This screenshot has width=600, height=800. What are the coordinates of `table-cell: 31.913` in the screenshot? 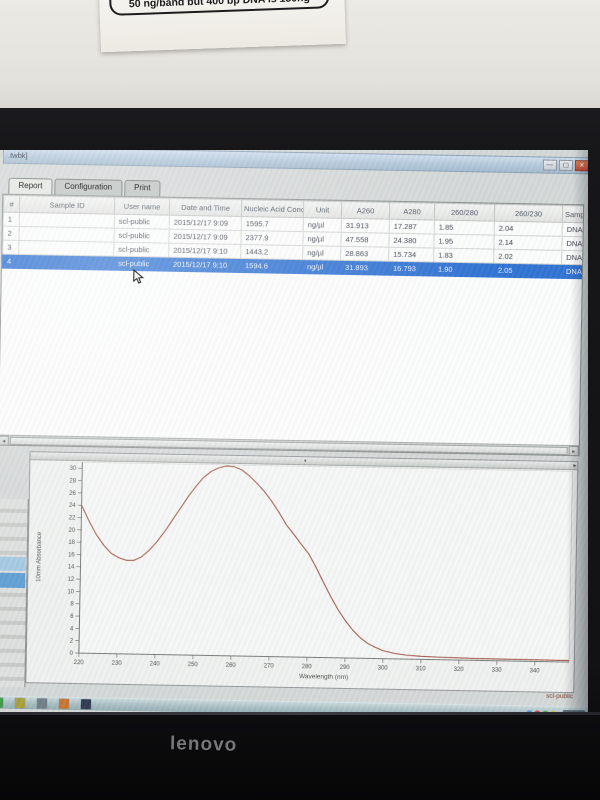 It's located at (365, 226).